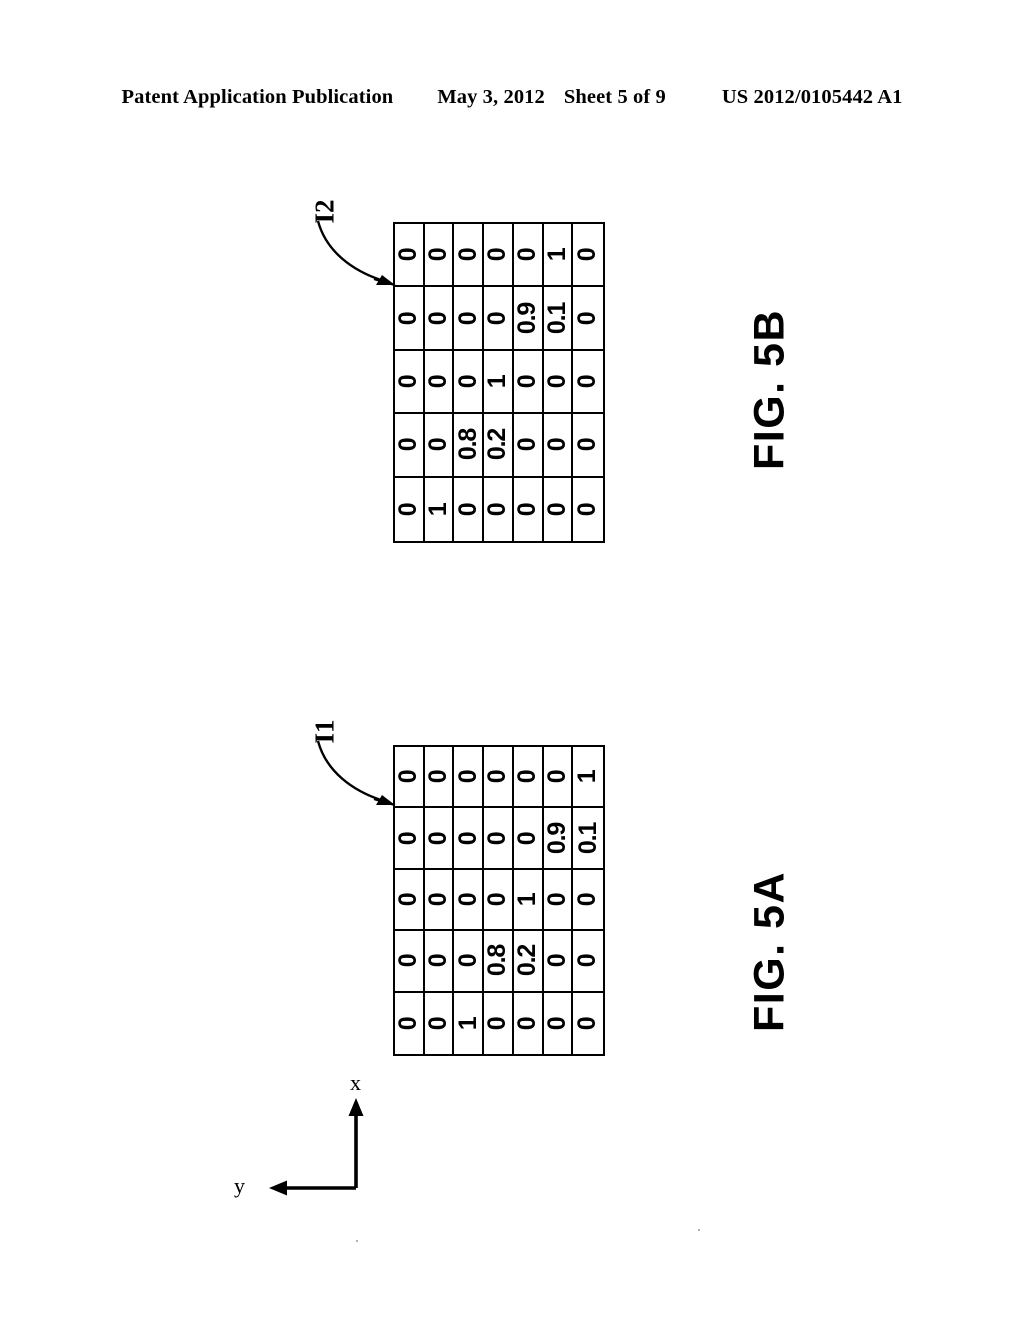 The width and height of the screenshot is (1024, 1320). I want to click on header-date: May 3, 2012, so click(491, 97).